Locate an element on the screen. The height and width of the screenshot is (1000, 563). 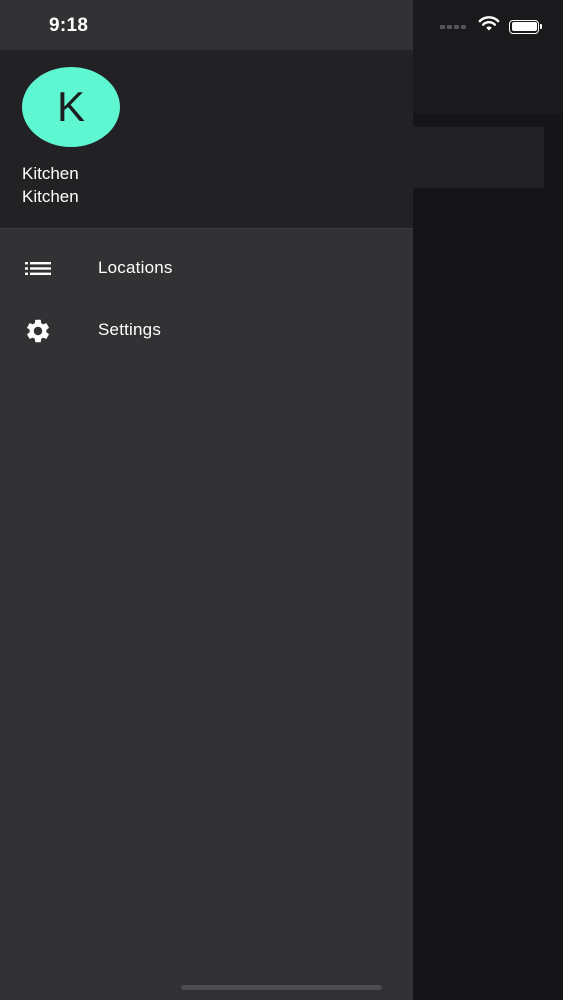
status-bar: 9:18 is located at coordinates (281, 25).